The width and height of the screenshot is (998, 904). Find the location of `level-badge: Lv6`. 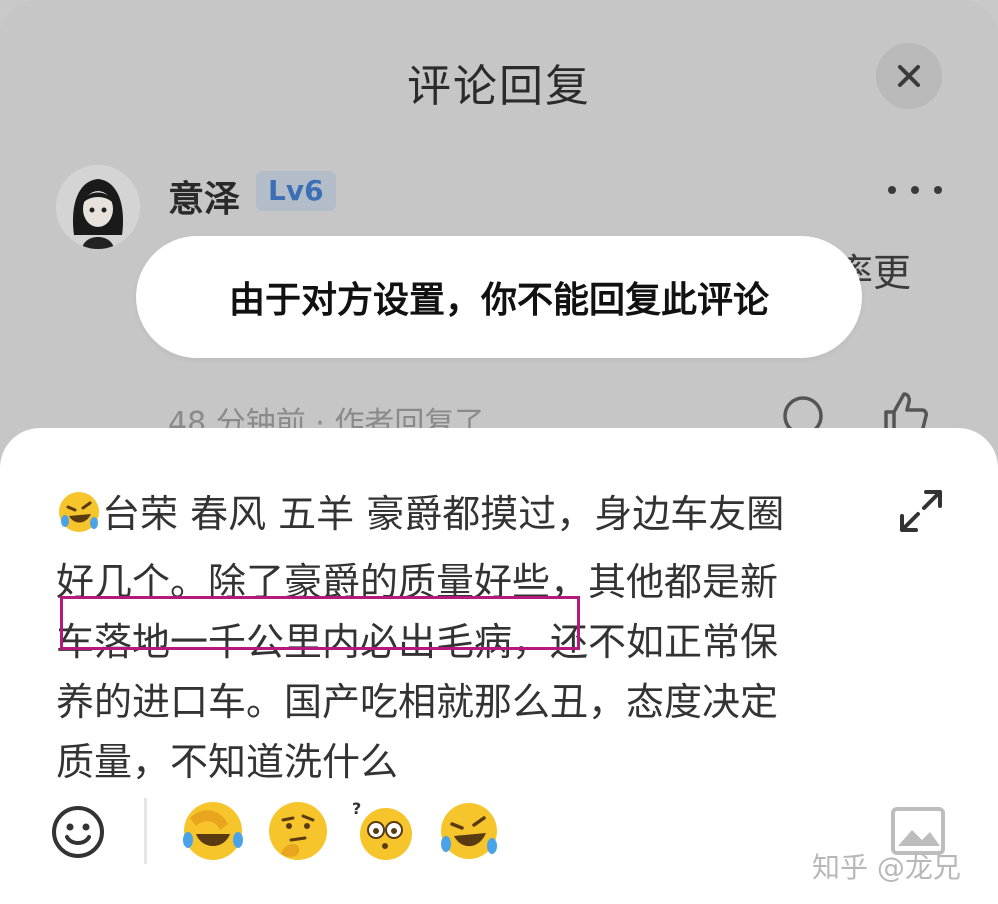

level-badge: Lv6 is located at coordinates (296, 191).